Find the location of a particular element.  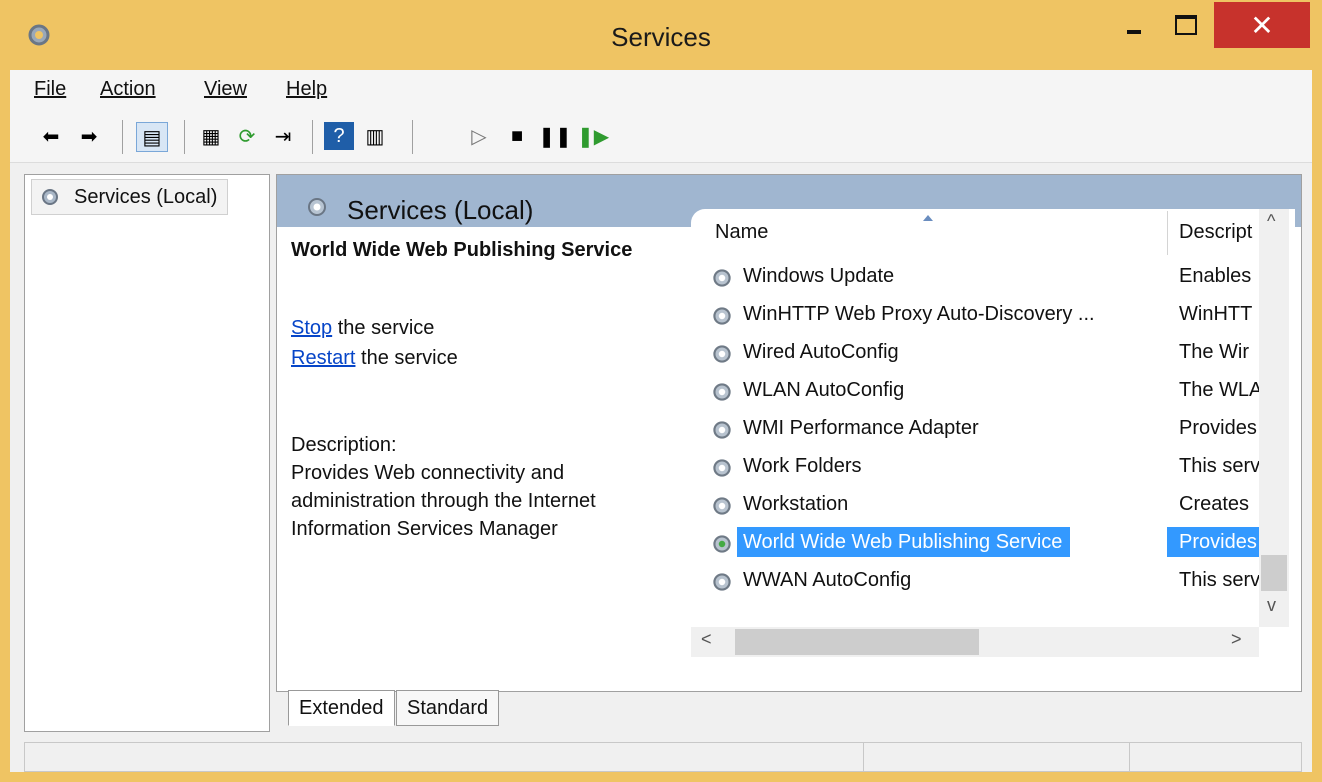

service-name: WMI Performance Adapter is located at coordinates (861, 427).